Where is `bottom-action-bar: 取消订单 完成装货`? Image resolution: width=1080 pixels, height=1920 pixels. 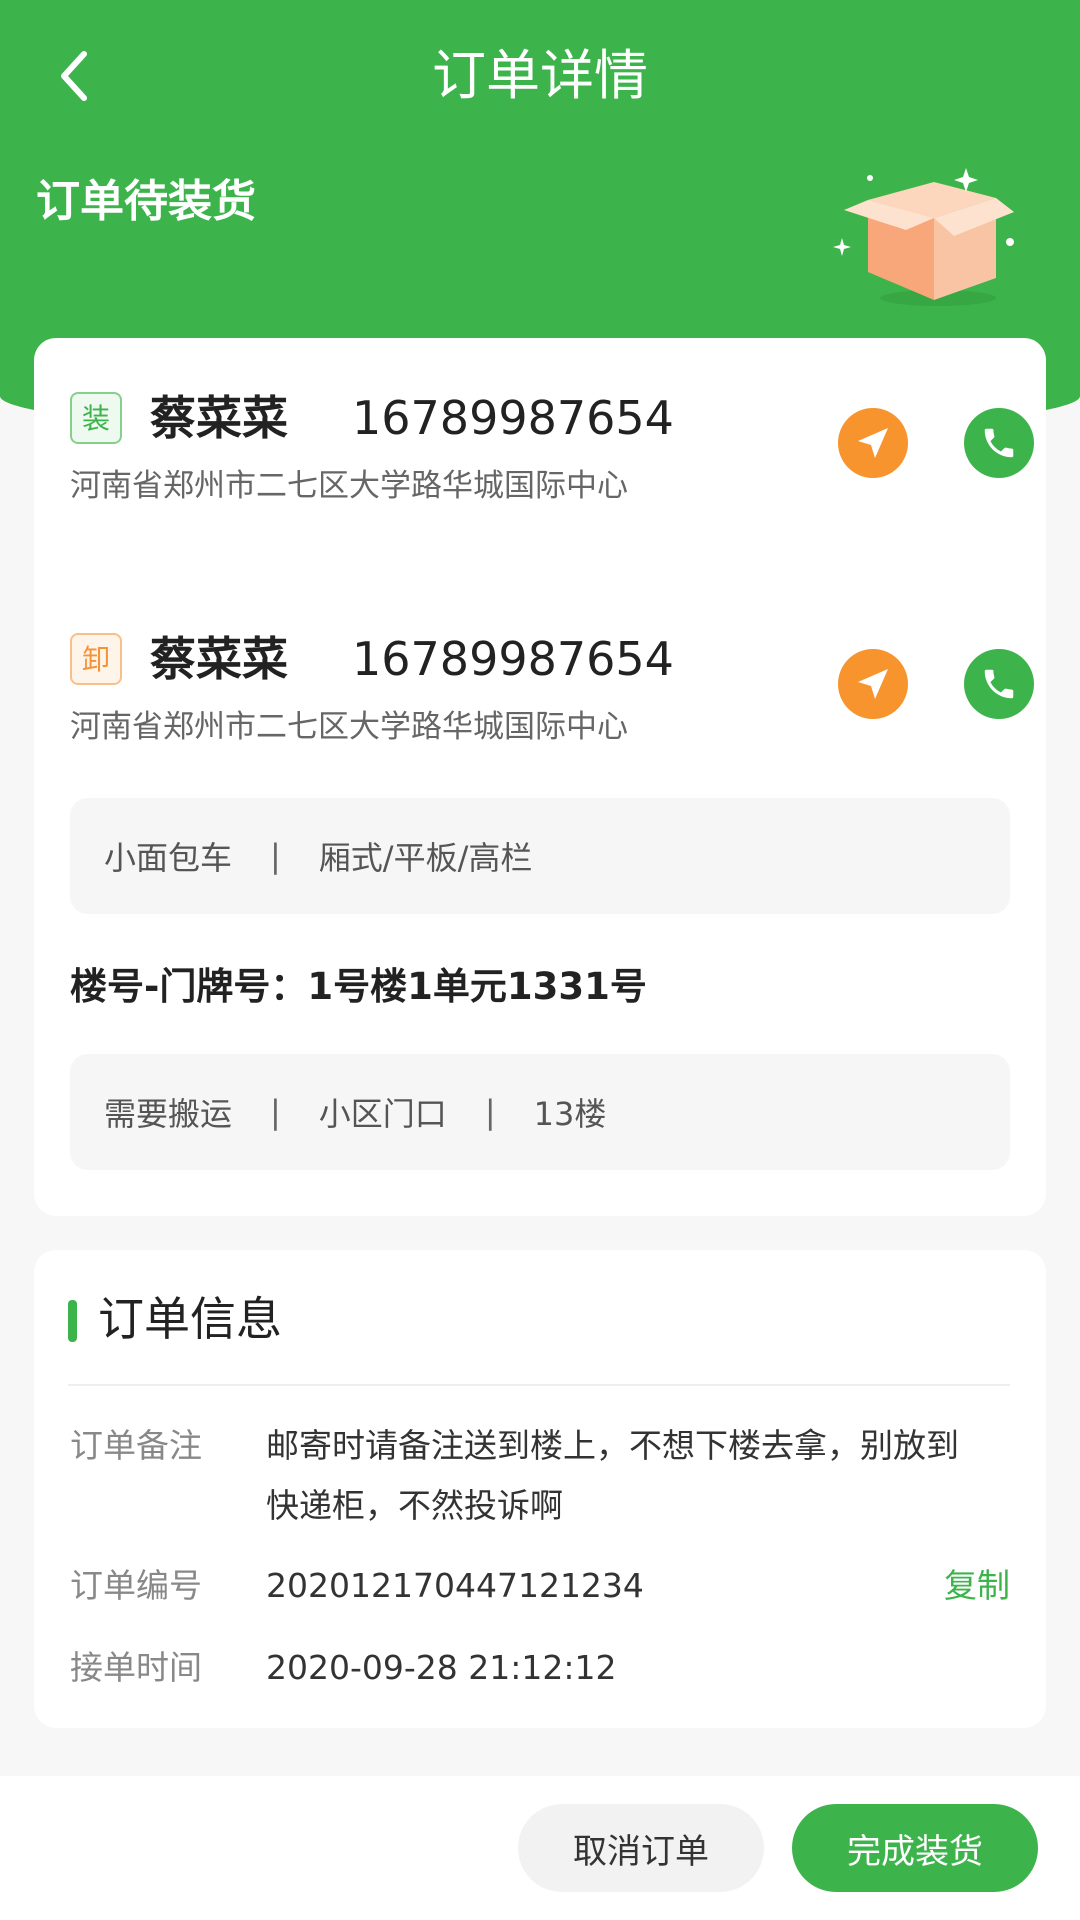
bottom-action-bar: 取消订单 完成装货 is located at coordinates (540, 1848).